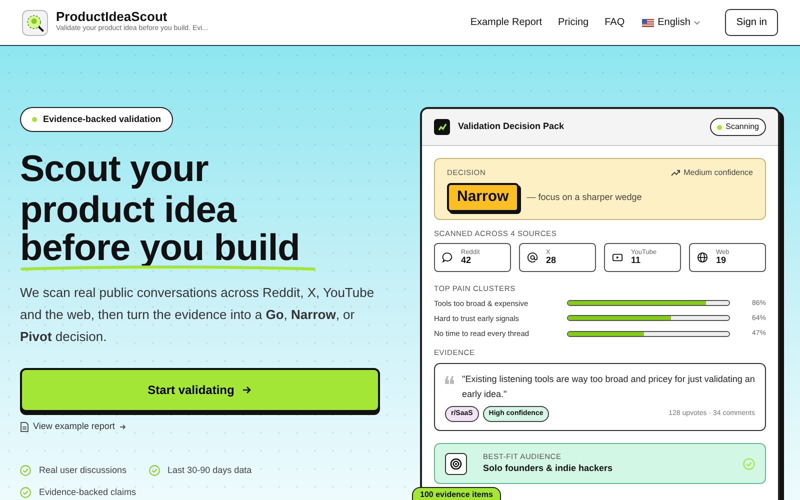 This screenshot has width=800, height=500. Describe the element at coordinates (483, 197) in the screenshot. I see `verdict-badge: Narrow` at that location.